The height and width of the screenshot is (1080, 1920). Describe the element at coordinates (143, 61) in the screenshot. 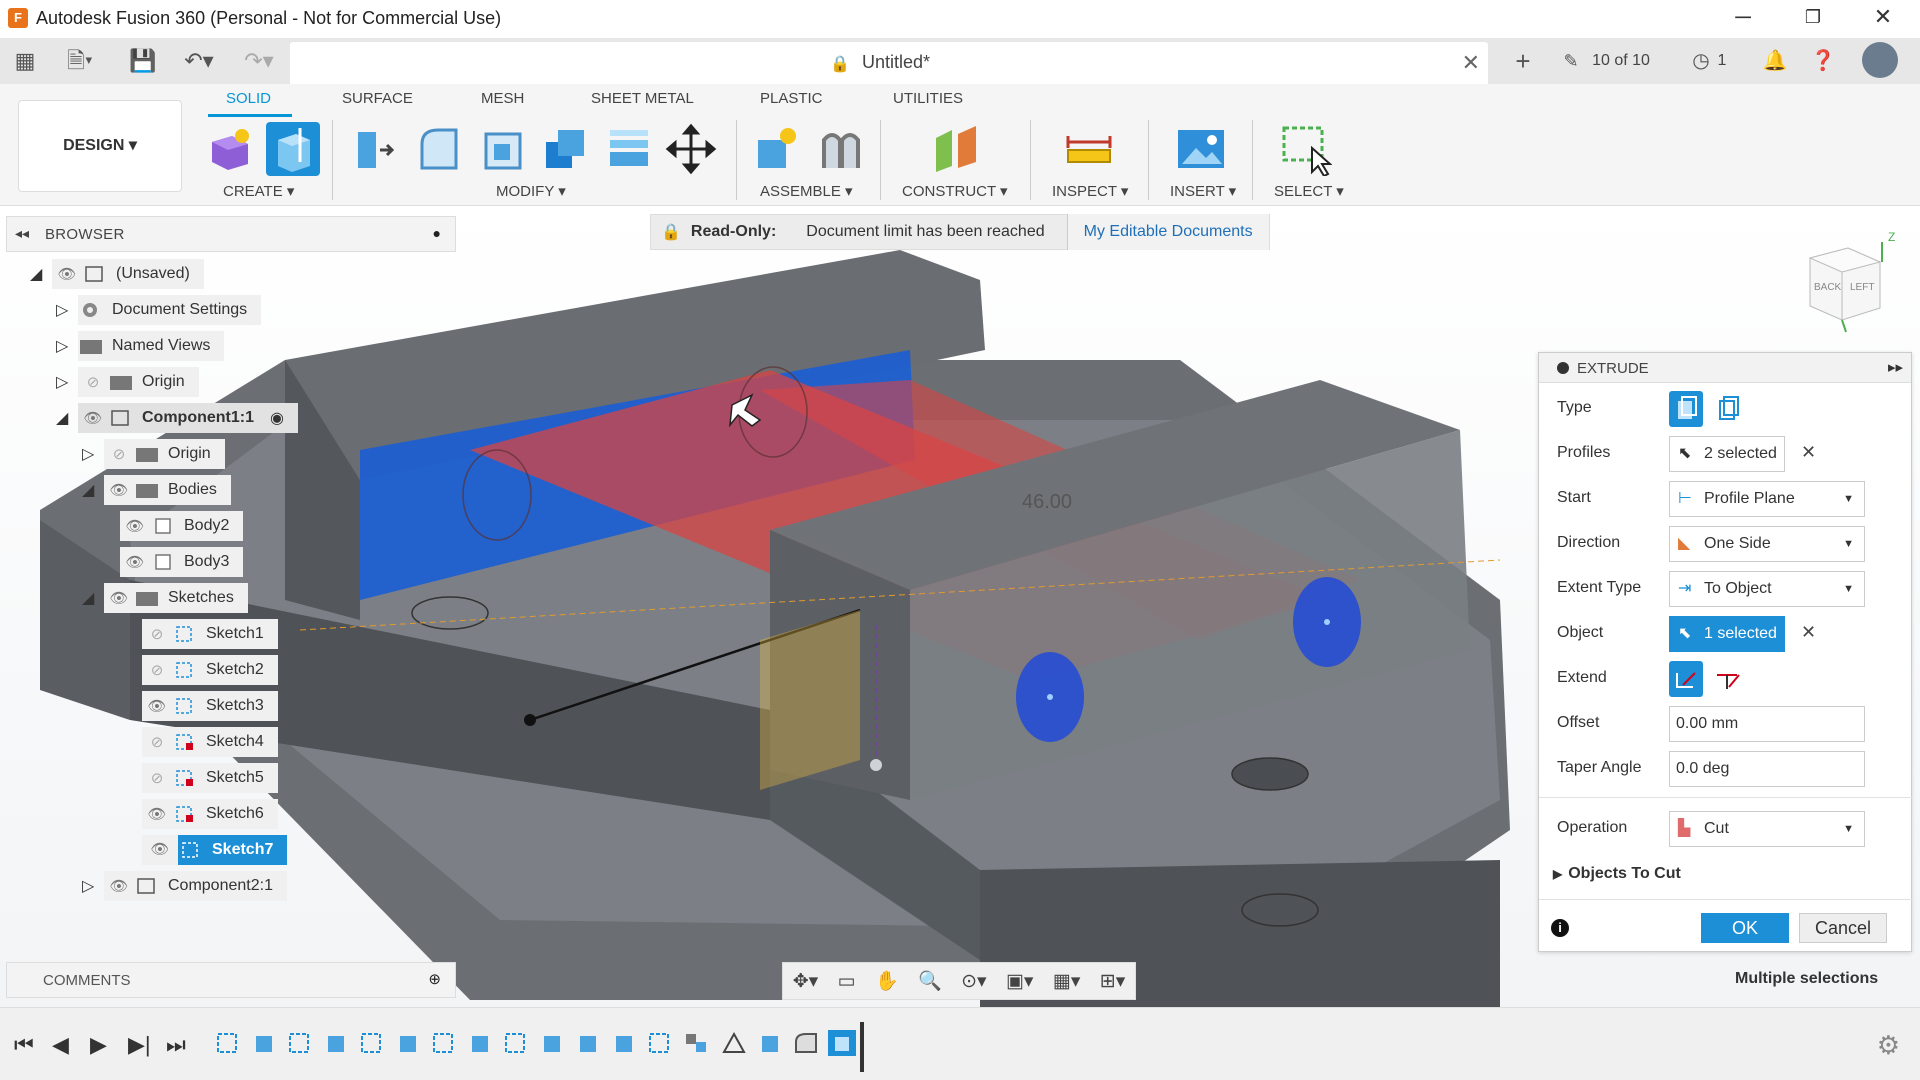

I see `save-icon: 💾` at that location.